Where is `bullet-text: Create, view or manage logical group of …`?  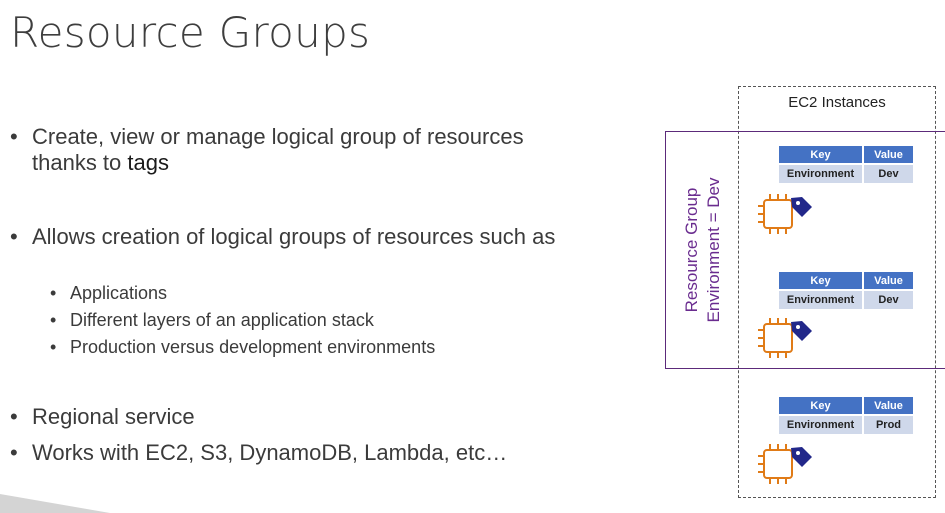 bullet-text: Create, view or manage logical group of … is located at coordinates (278, 149).